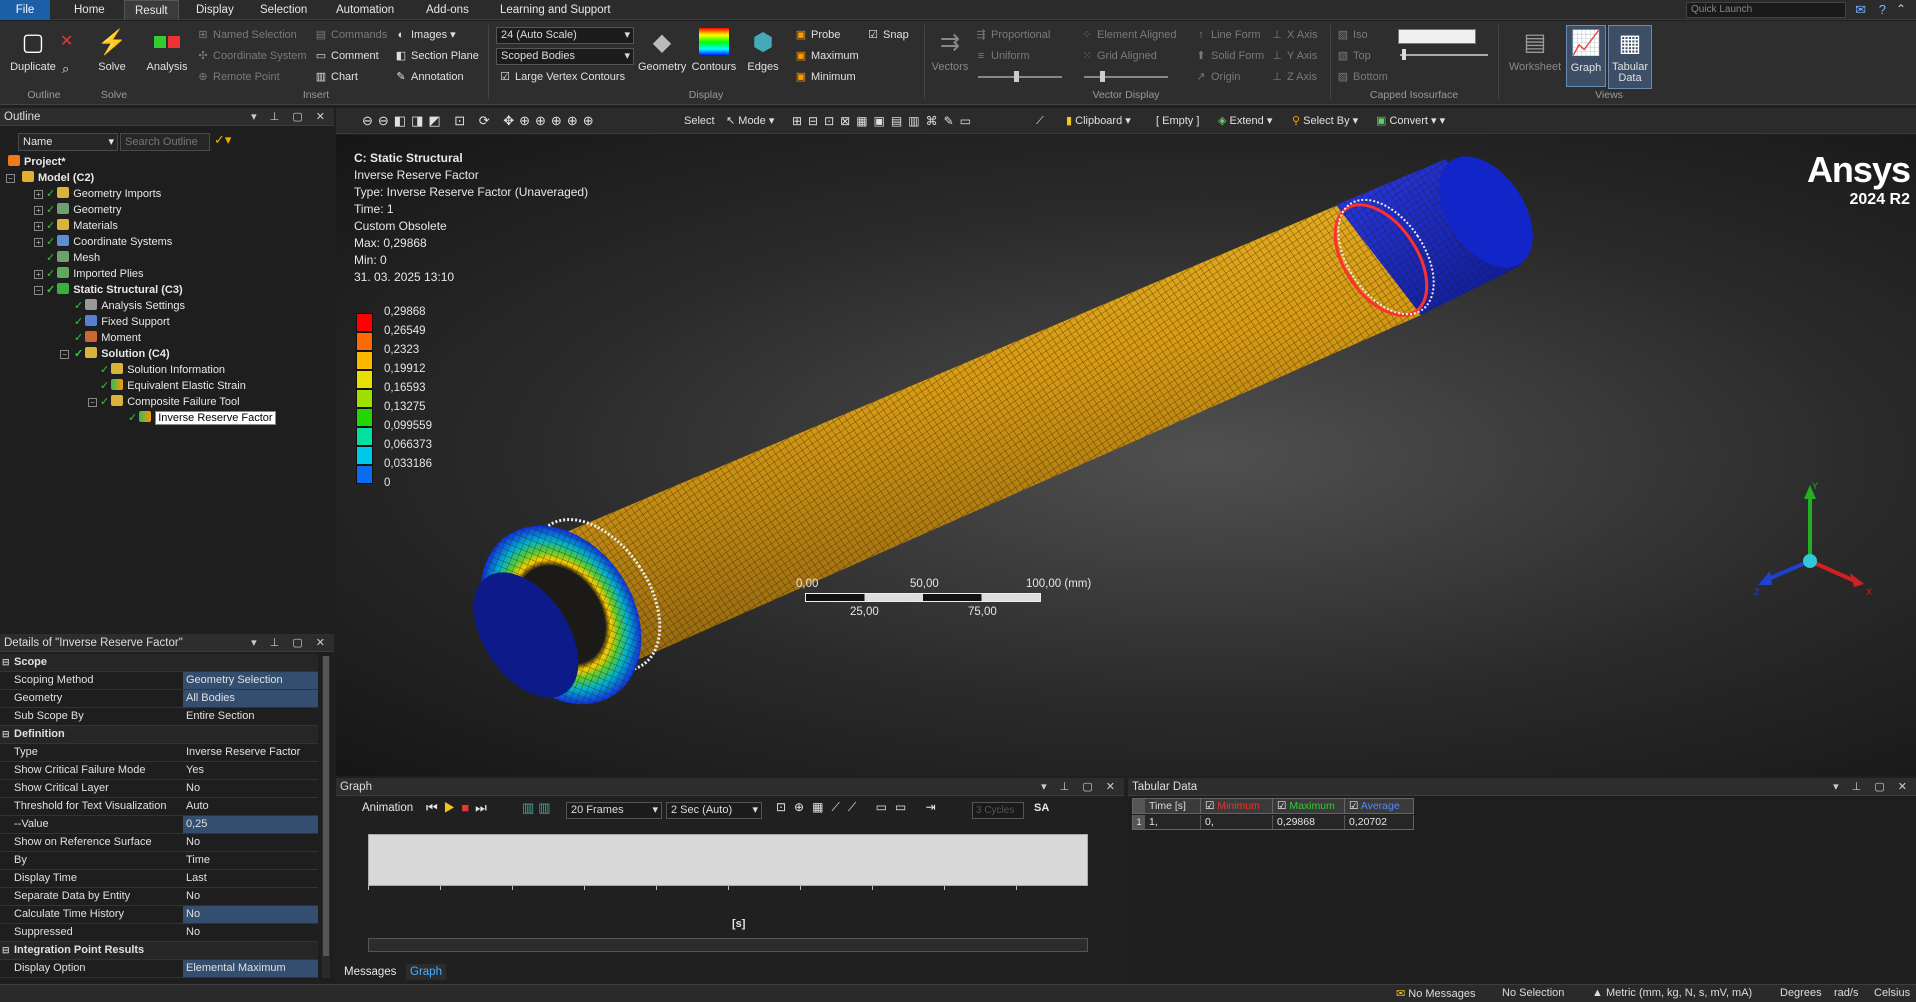 Image resolution: width=1916 pixels, height=1002 pixels. Describe the element at coordinates (250, 680) in the screenshot. I see `details-value: Geometry Selection` at that location.